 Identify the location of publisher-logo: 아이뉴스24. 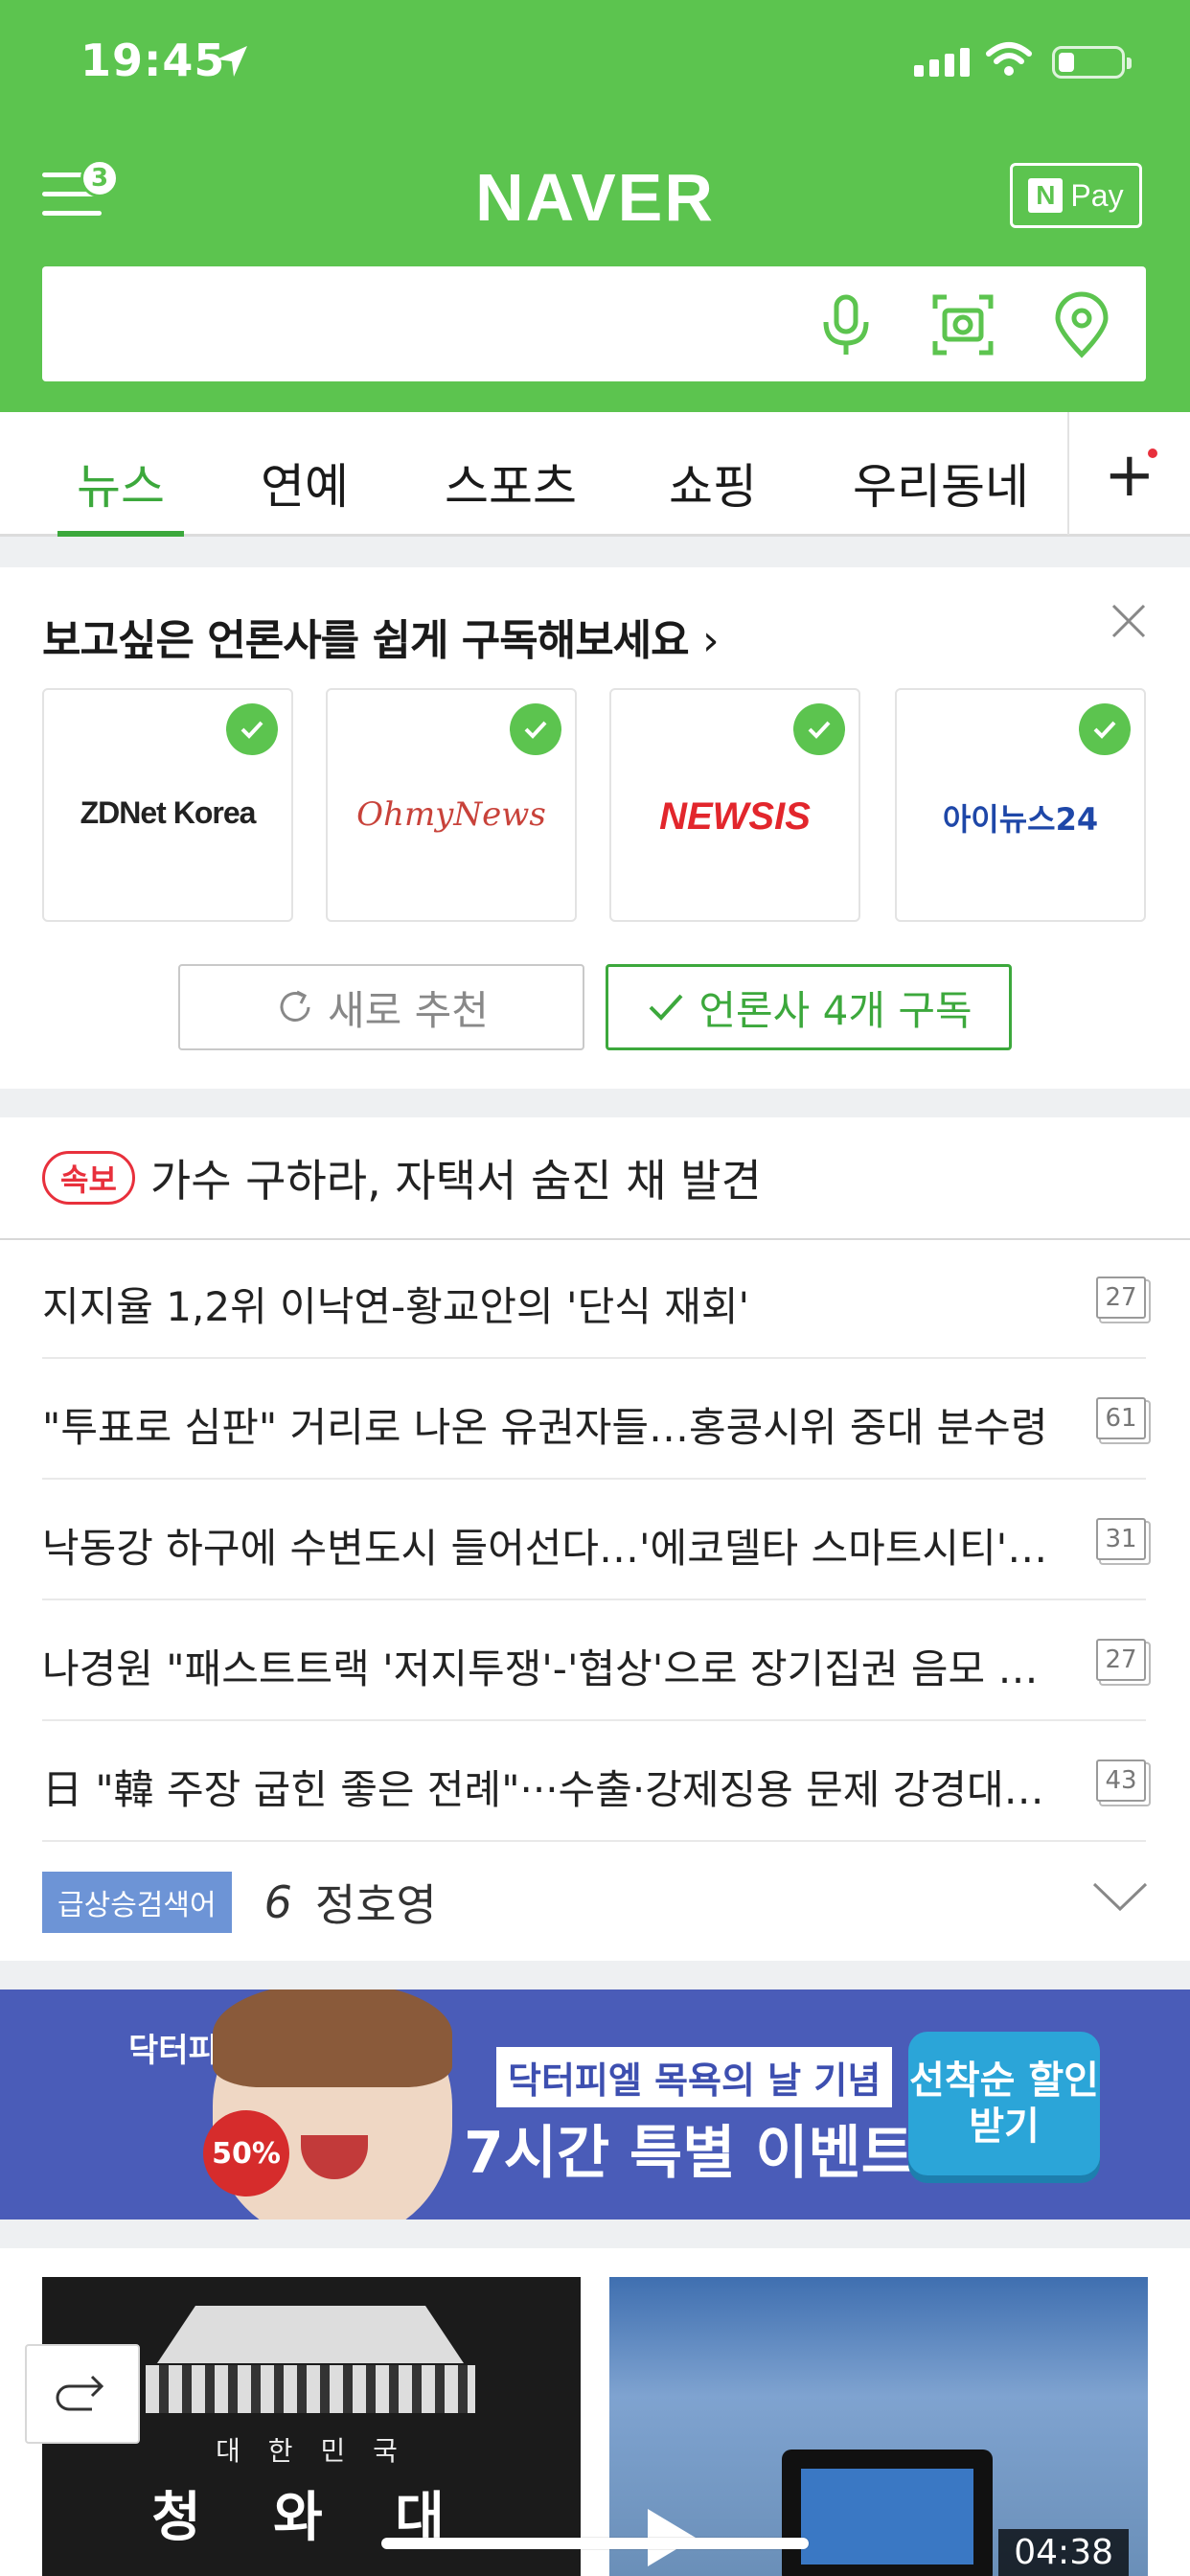
(1020, 819).